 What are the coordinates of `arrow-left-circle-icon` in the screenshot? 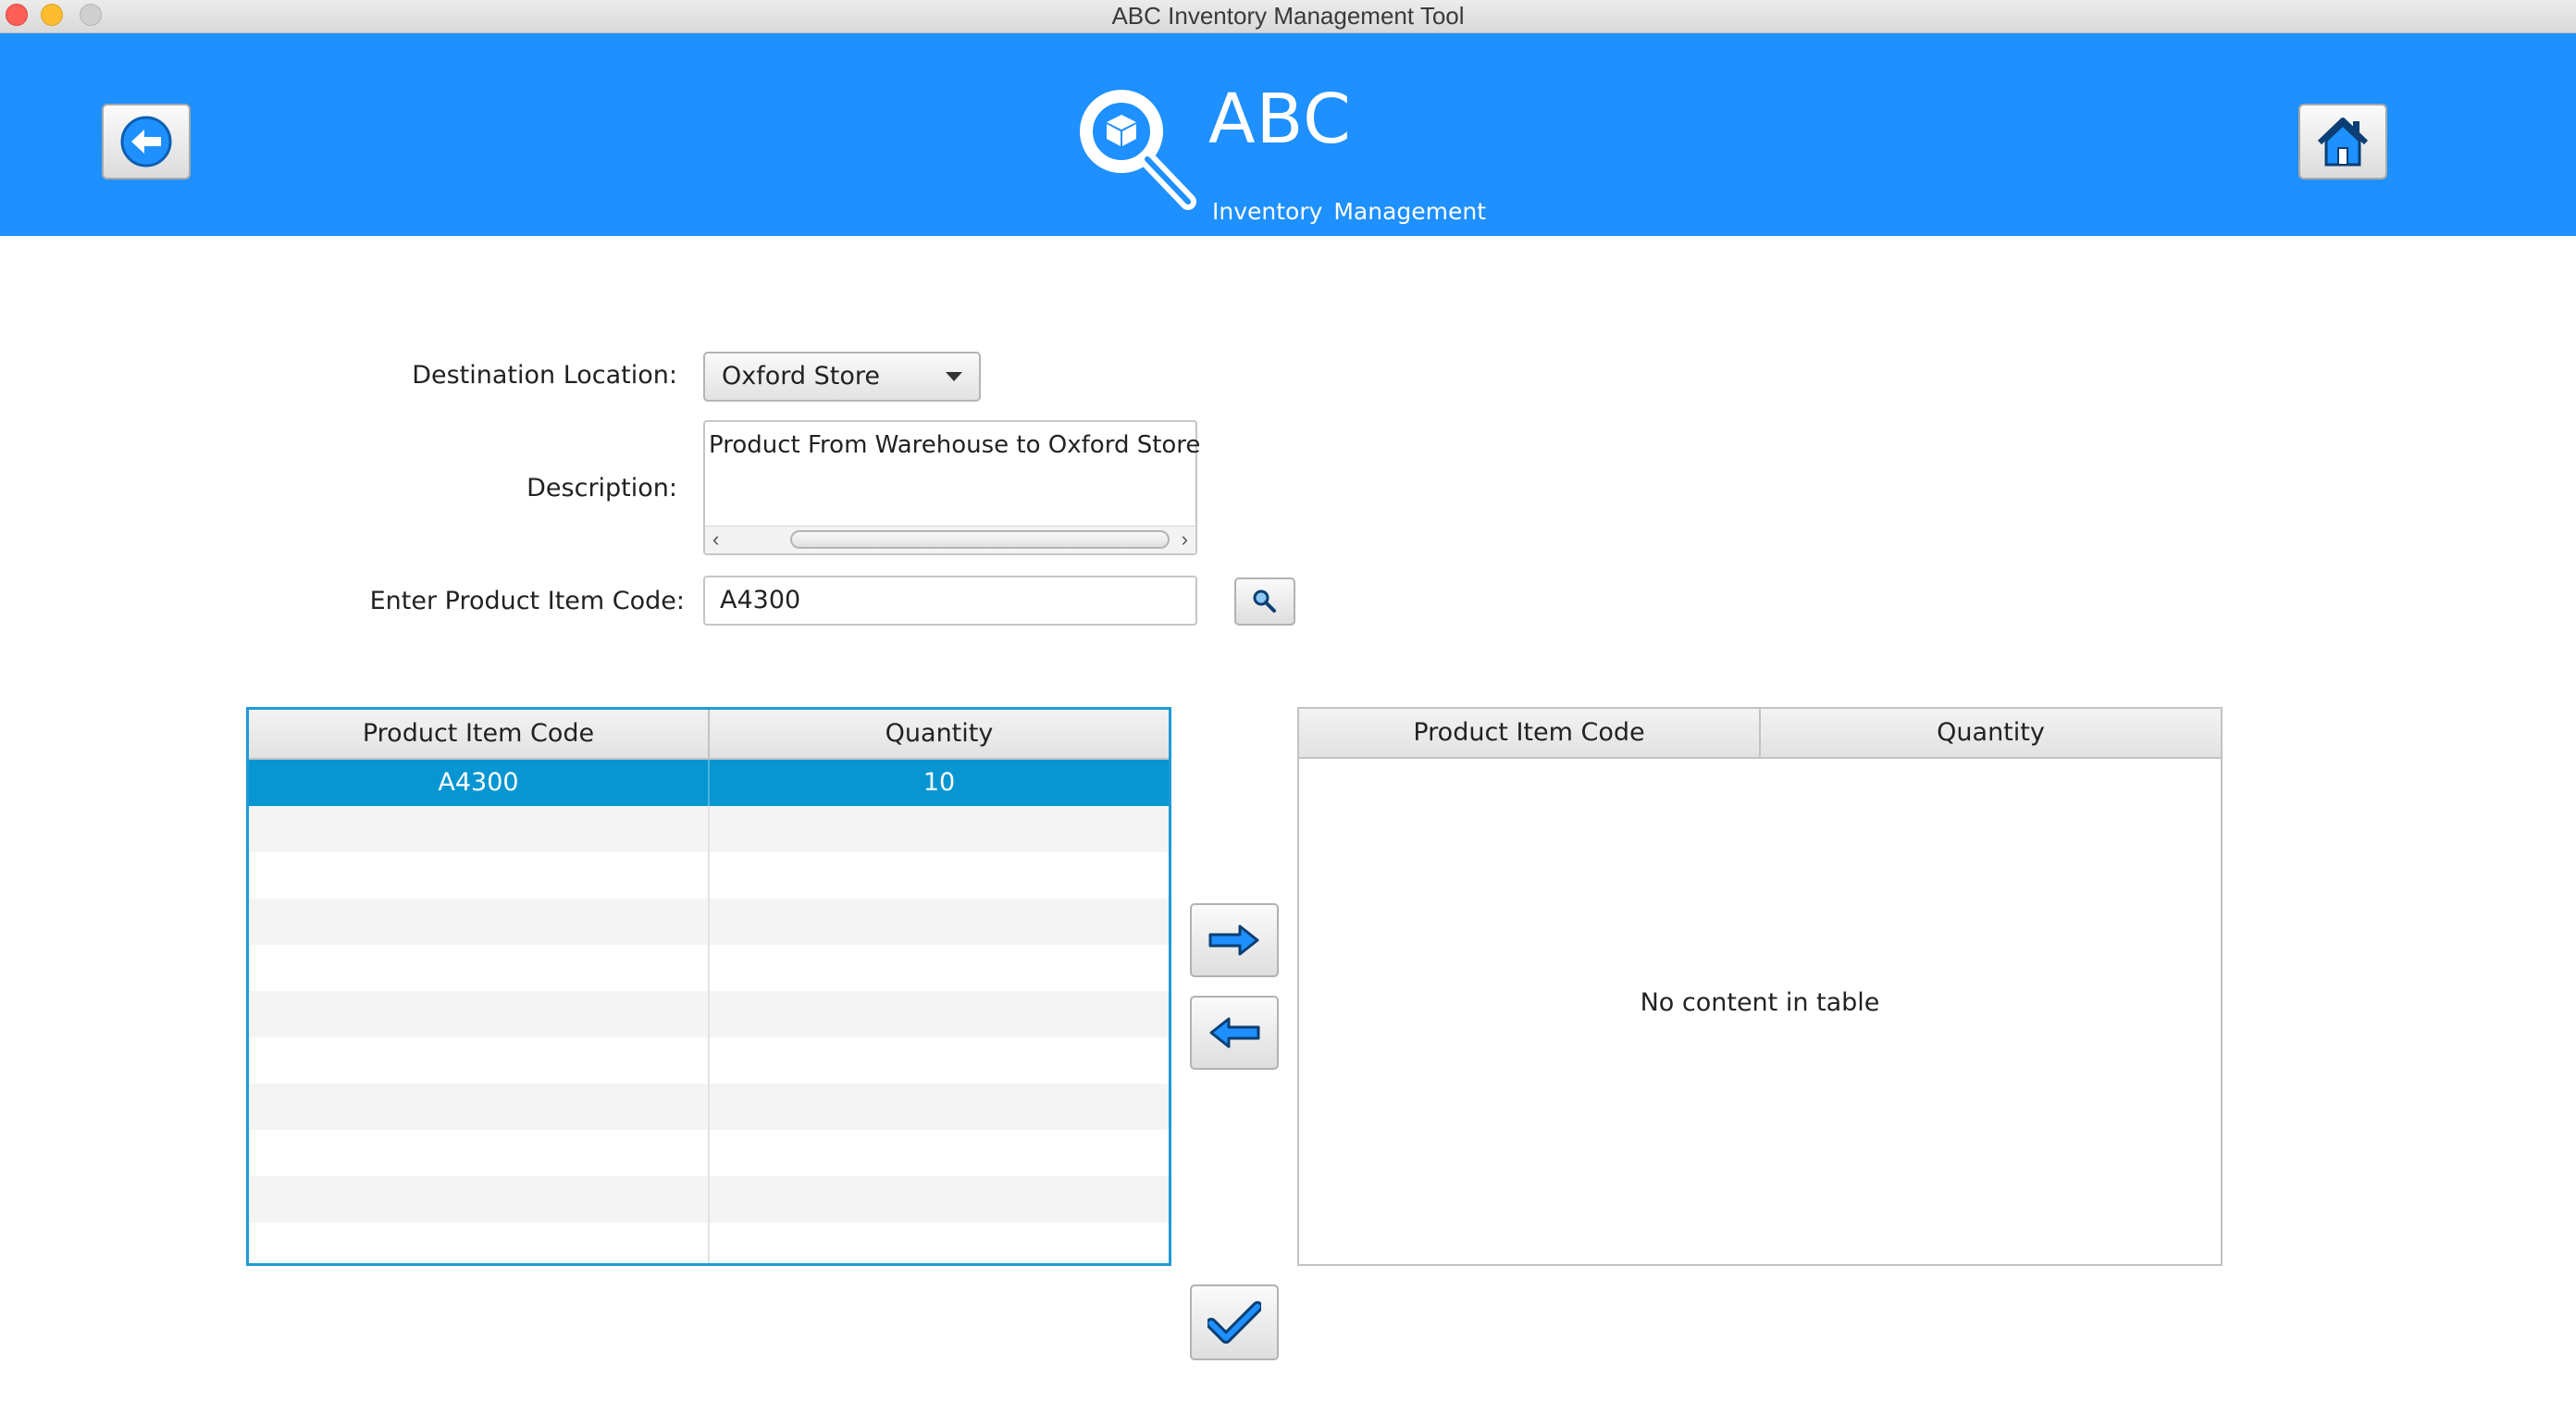 It's located at (146, 141).